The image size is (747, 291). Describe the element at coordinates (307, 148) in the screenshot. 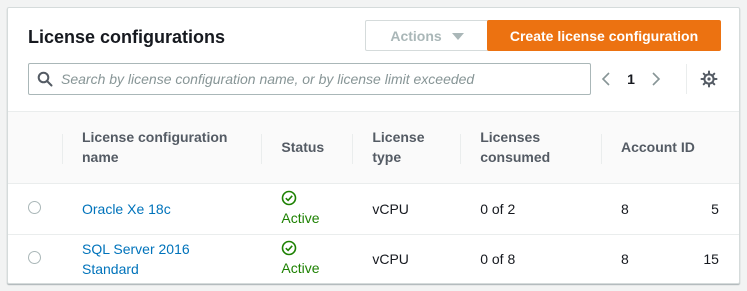

I see `column-header-status: Status` at that location.